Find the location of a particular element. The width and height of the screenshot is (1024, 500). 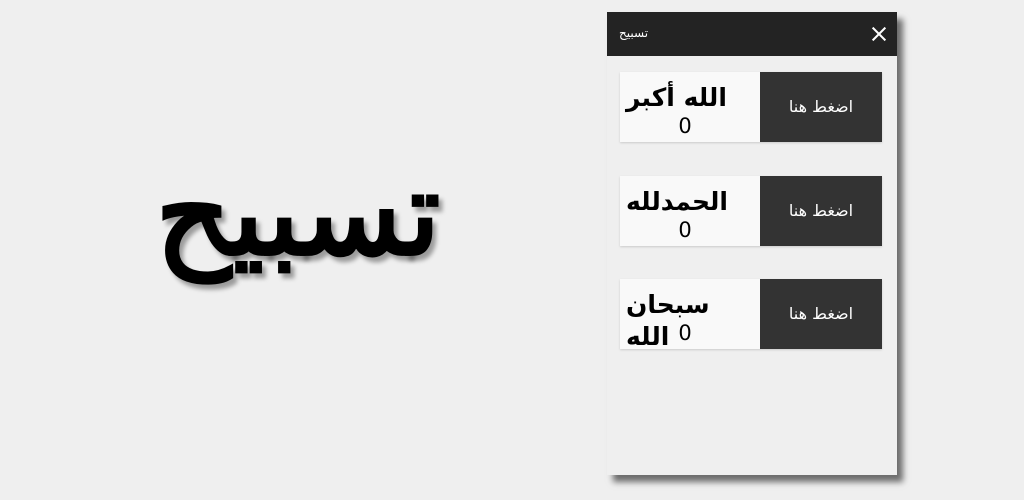

counter-info: الله أكبر 0 is located at coordinates (690, 107).